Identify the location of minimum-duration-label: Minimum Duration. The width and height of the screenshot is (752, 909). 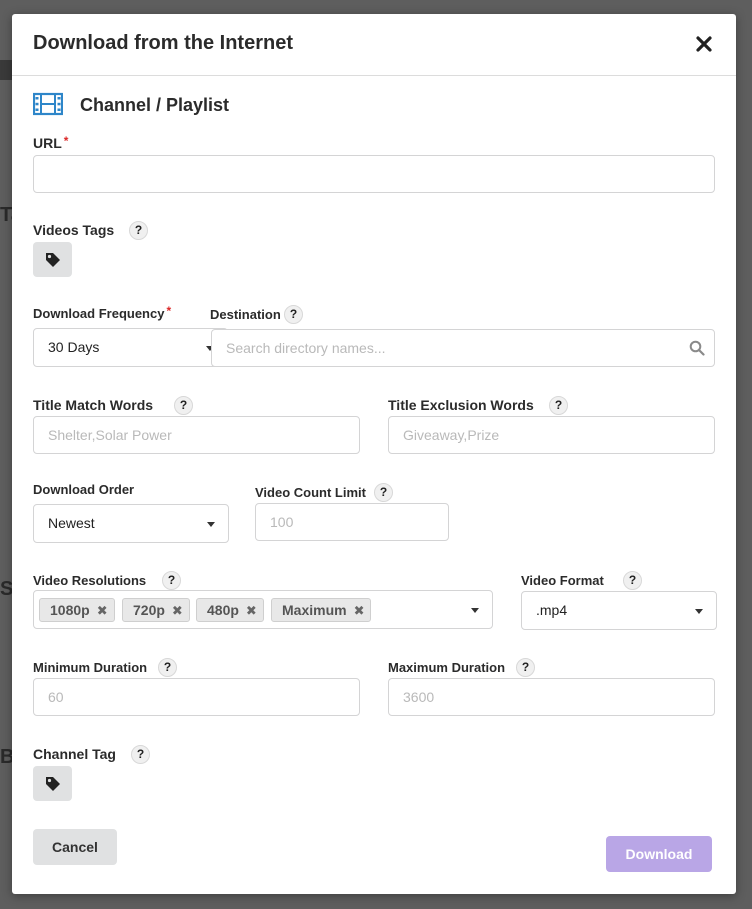
(90, 667).